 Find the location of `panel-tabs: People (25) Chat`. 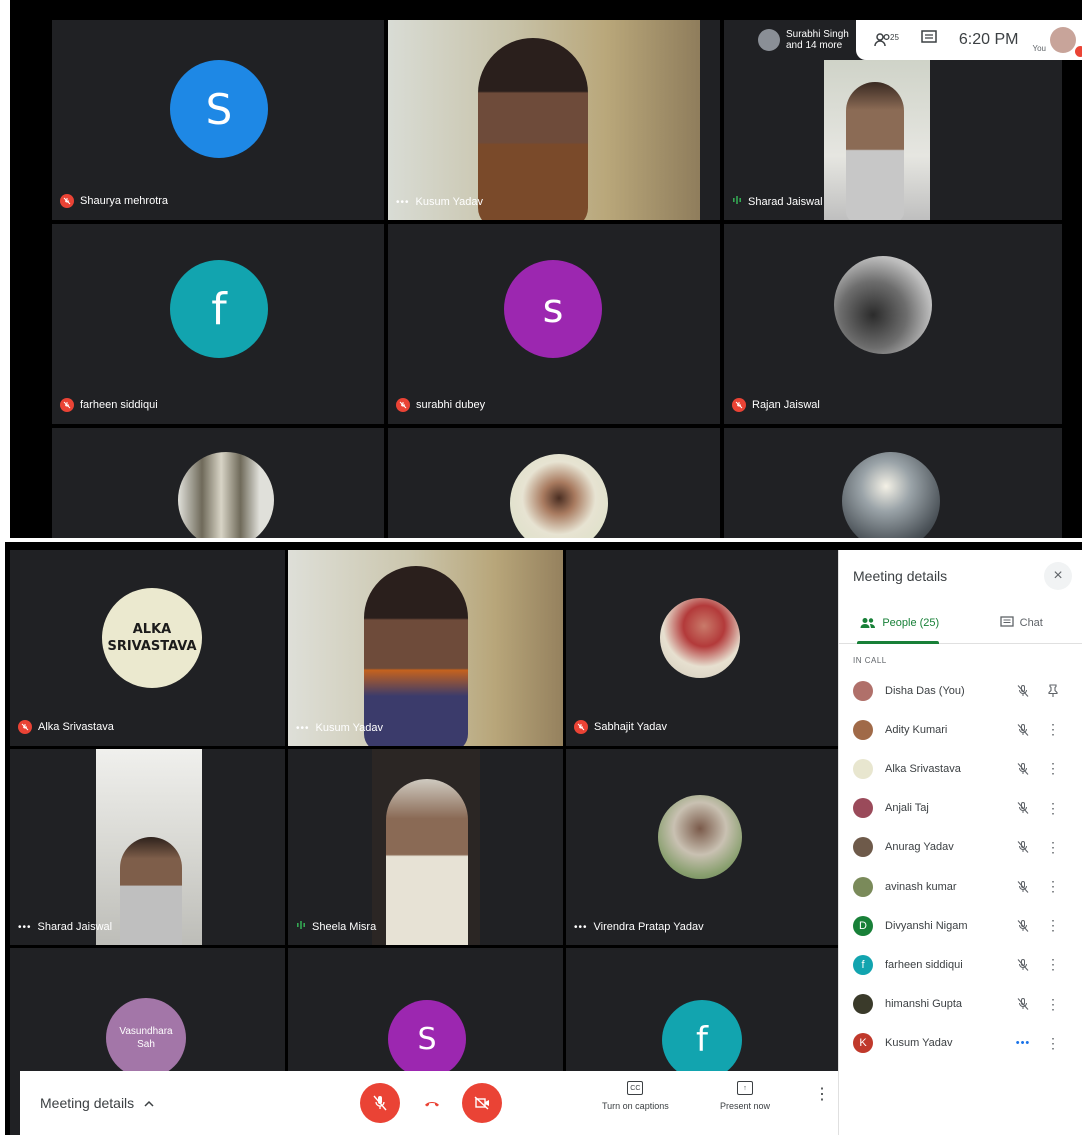

panel-tabs: People (25) Chat is located at coordinates (960, 623).